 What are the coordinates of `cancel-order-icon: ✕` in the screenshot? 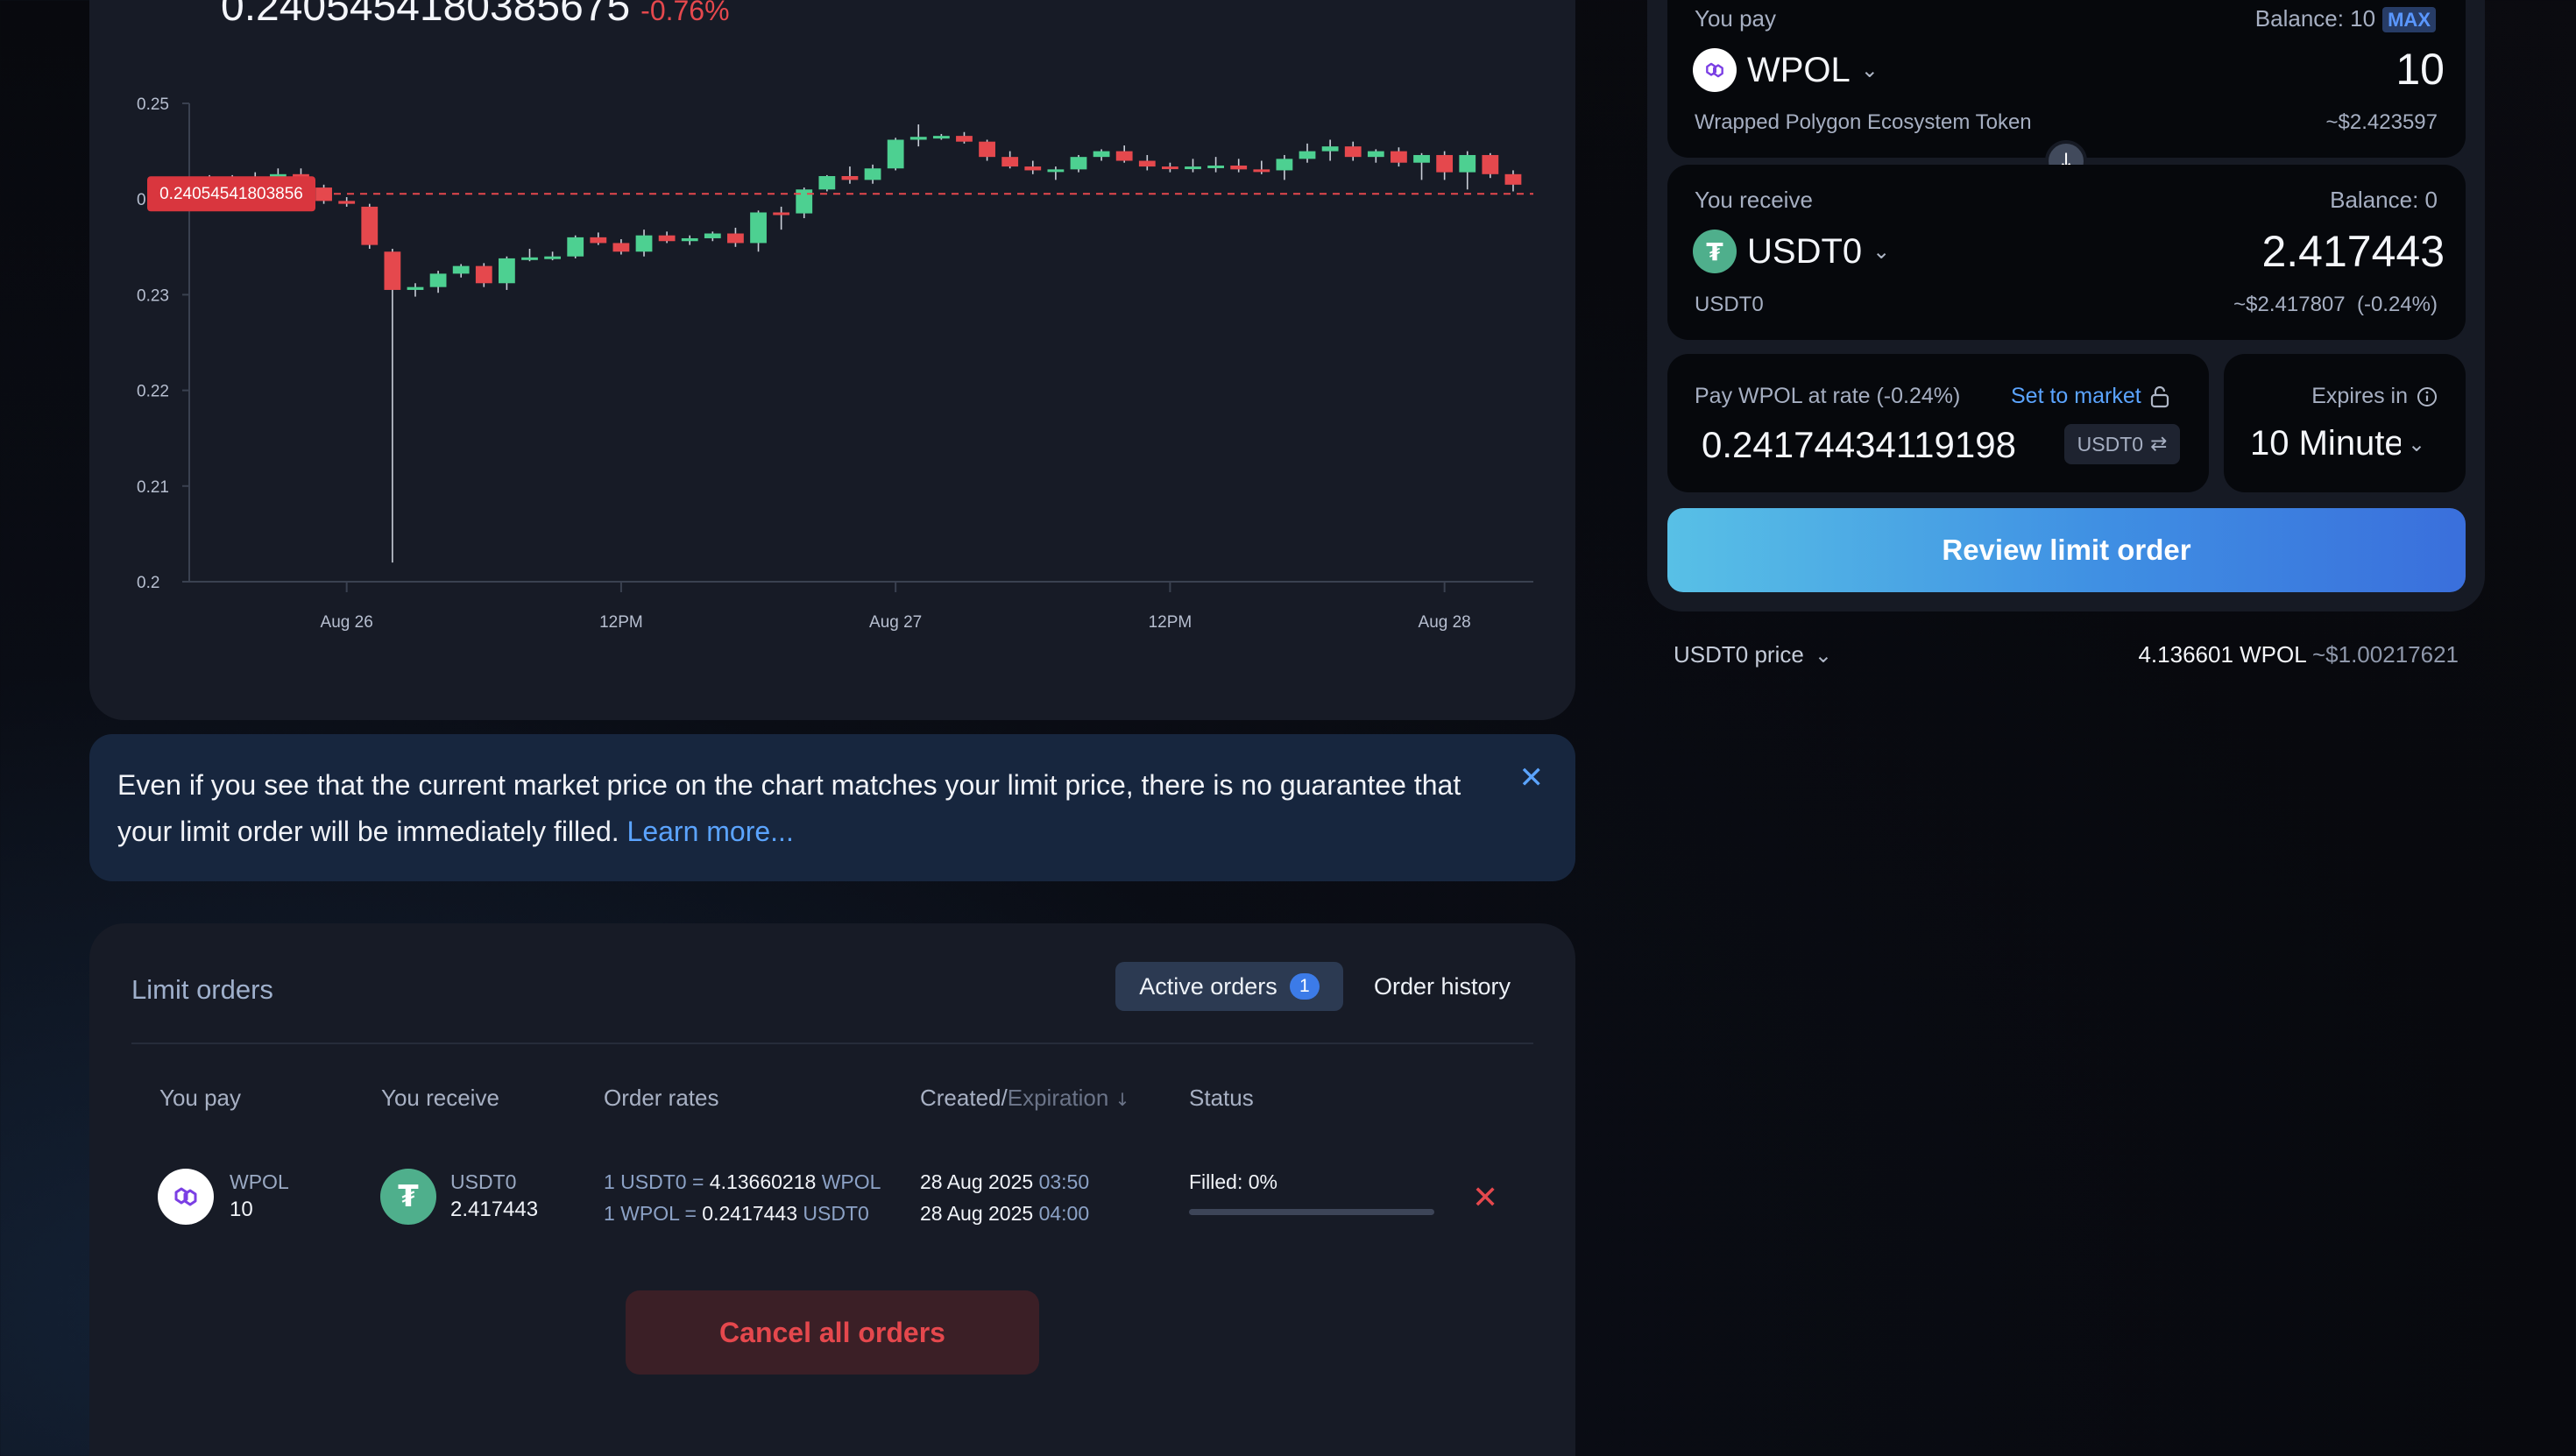 It's located at (1485, 1197).